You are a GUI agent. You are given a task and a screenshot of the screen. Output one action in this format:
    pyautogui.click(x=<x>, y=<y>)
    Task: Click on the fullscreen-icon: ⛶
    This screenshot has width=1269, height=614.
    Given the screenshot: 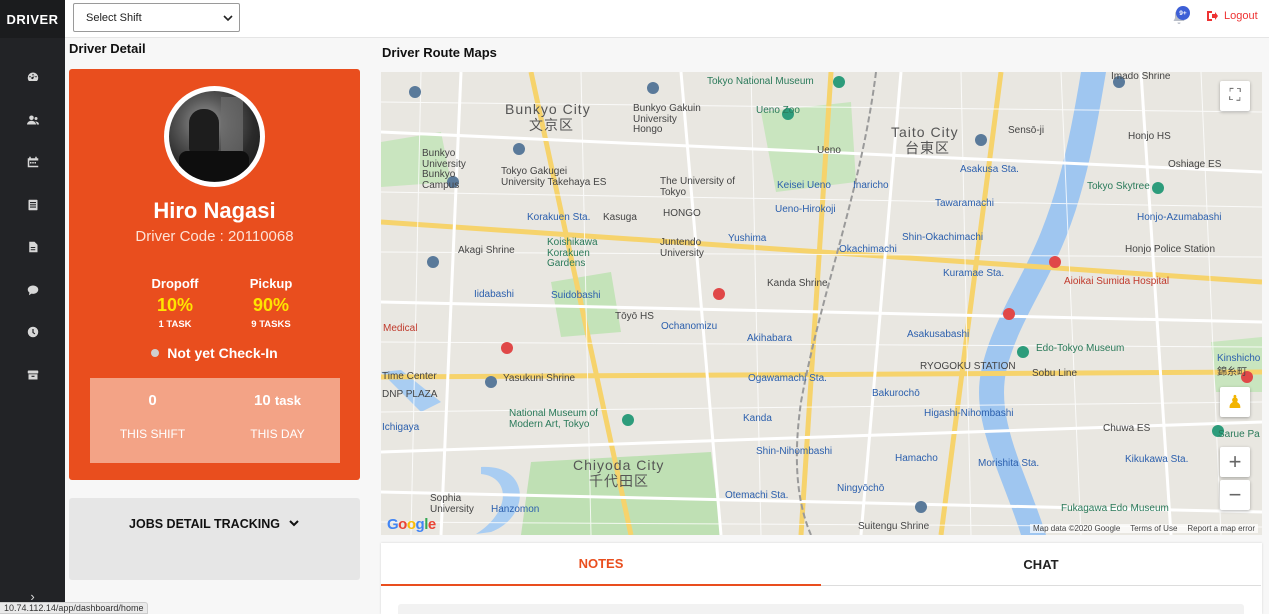 What is the action you would take?
    pyautogui.click(x=1235, y=95)
    